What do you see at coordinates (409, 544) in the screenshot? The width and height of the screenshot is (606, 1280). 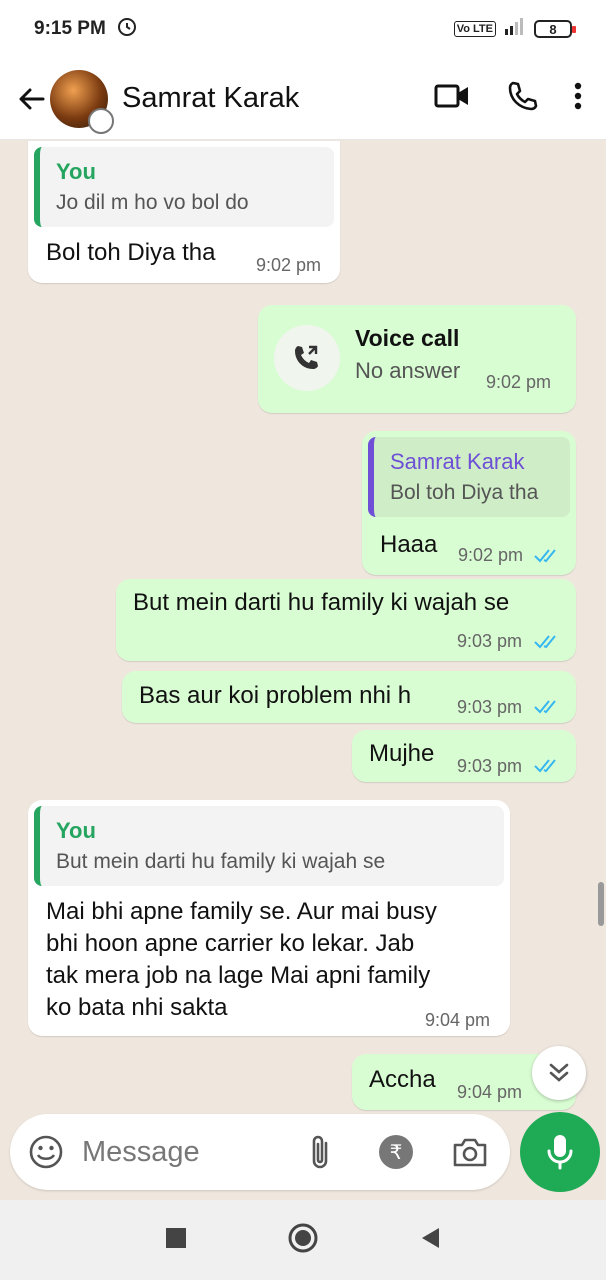 I see `message-text: Haaa` at bounding box center [409, 544].